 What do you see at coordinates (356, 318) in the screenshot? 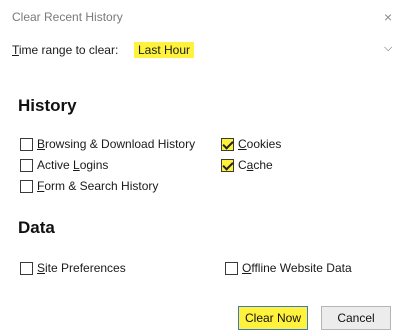
I see `cancel-button: Cancel` at bounding box center [356, 318].